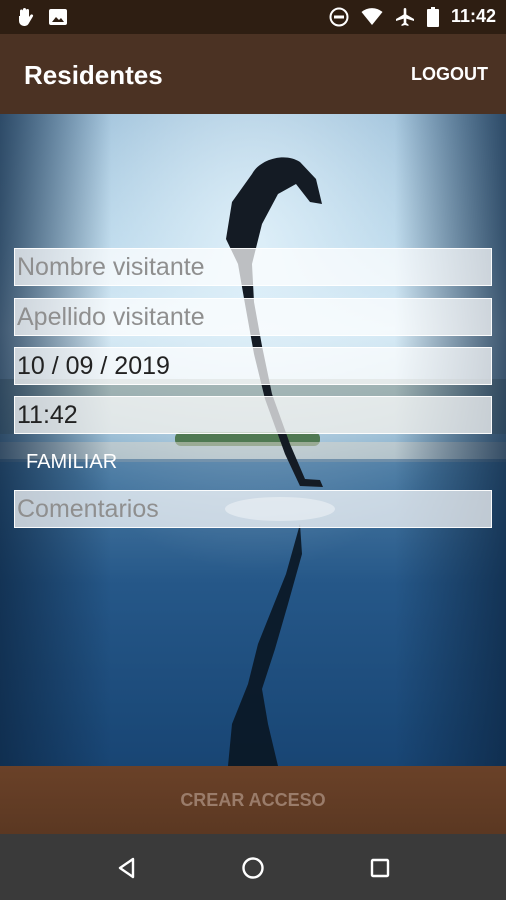 This screenshot has width=506, height=900. What do you see at coordinates (404, 16) in the screenshot?
I see `airplane-icon` at bounding box center [404, 16].